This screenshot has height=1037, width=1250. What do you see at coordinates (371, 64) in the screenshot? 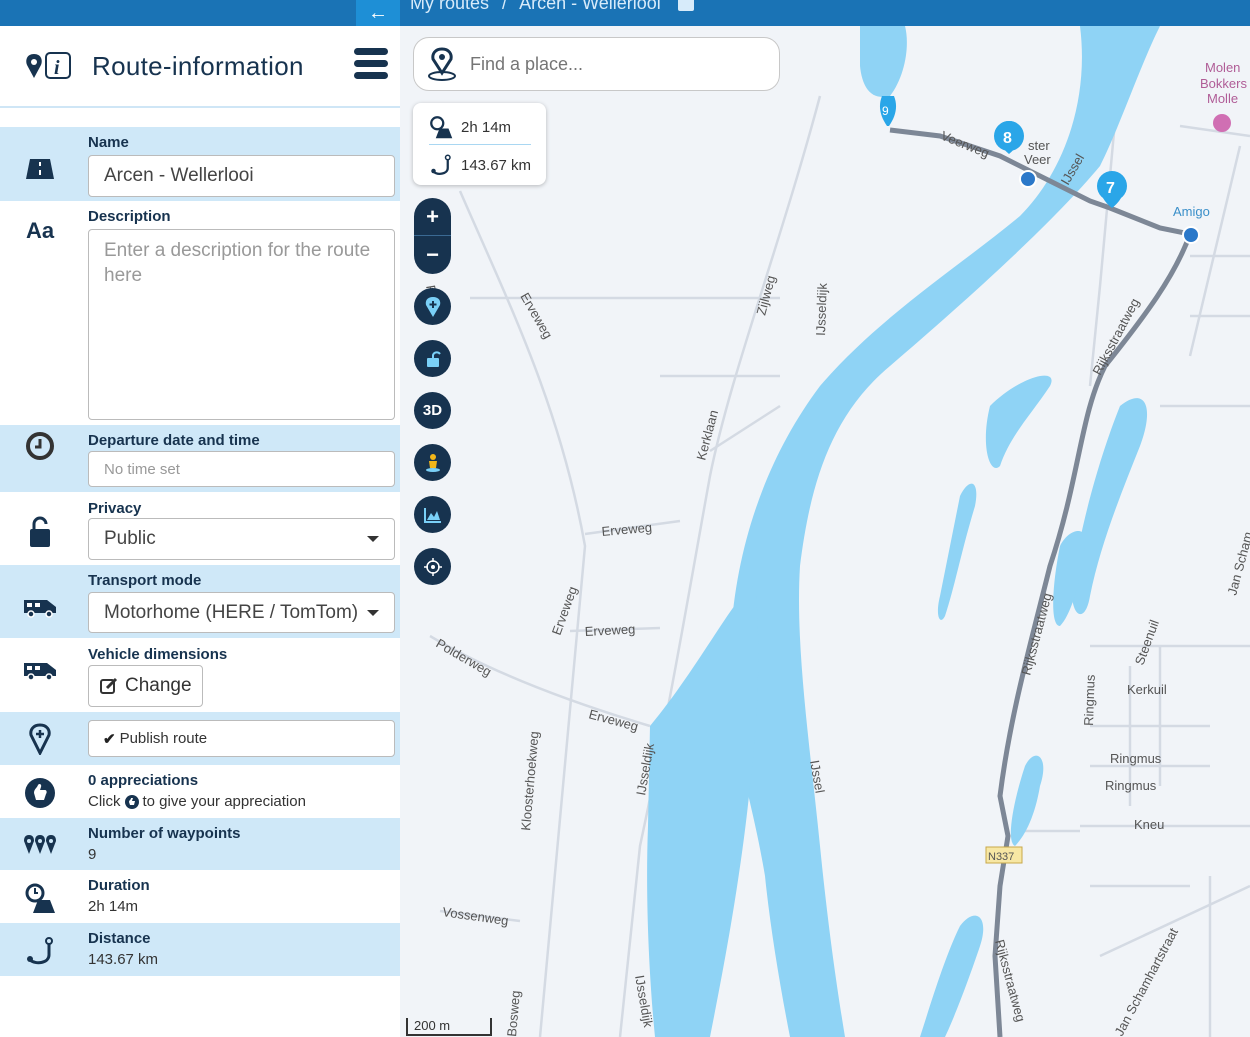
I see `menu-icon` at bounding box center [371, 64].